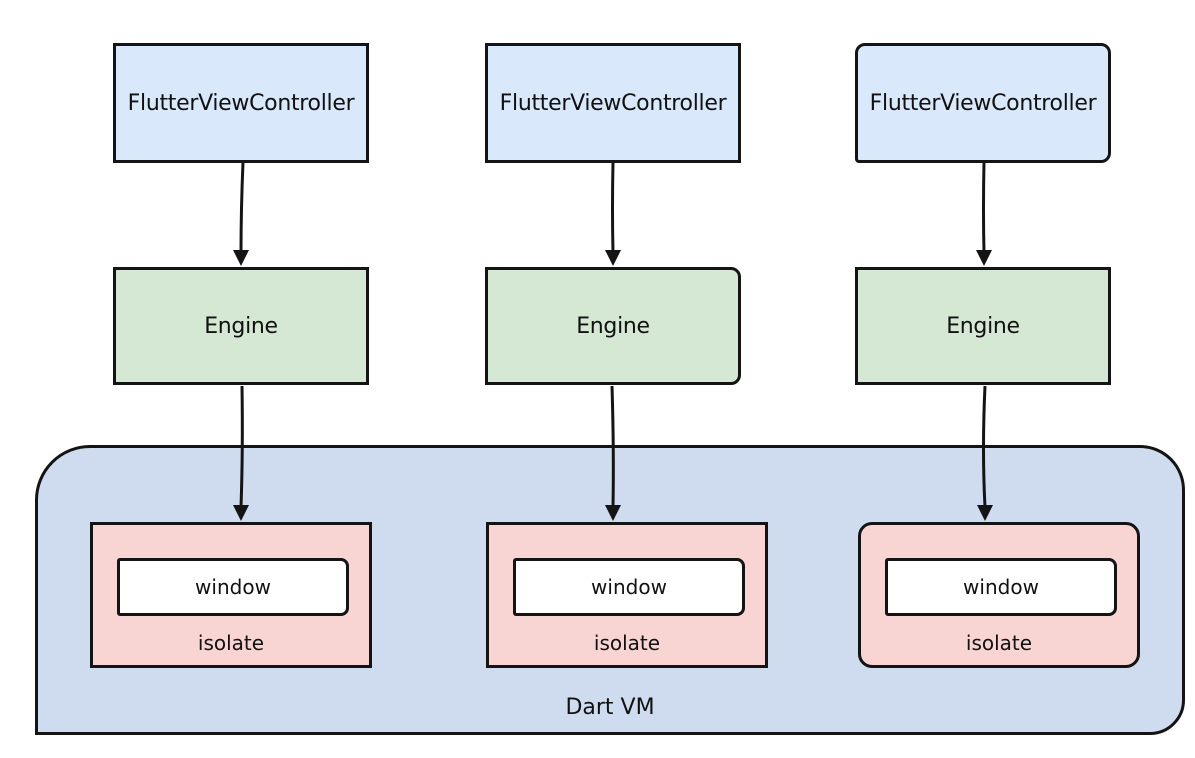  I want to click on dart-vm-label: Dart VM, so click(610, 707).